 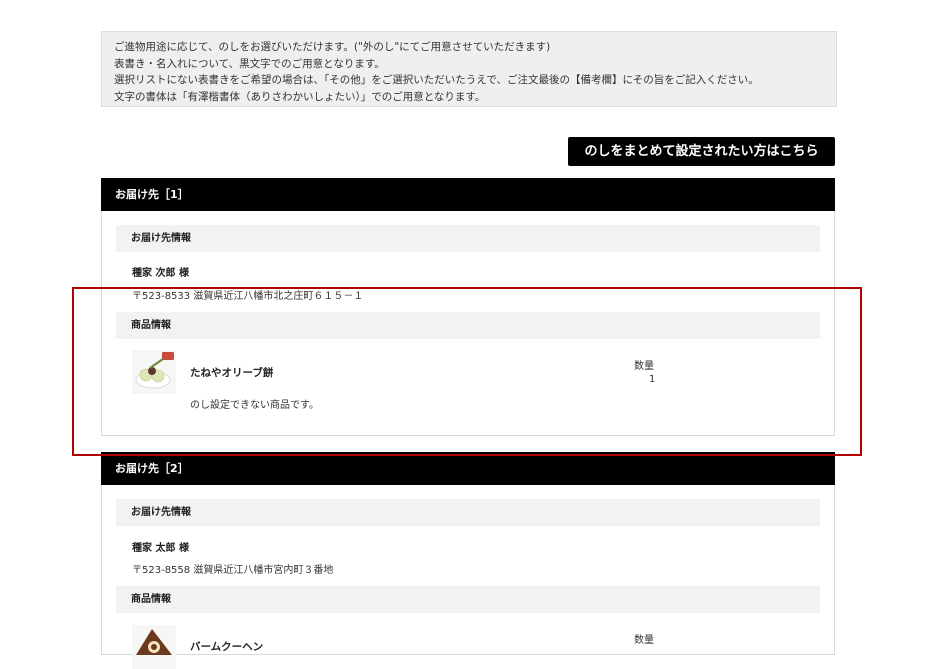 I want to click on recipient-address: 〒523-8533 滋賀県近江八幡市北之庄町６１５－１, so click(x=248, y=296).